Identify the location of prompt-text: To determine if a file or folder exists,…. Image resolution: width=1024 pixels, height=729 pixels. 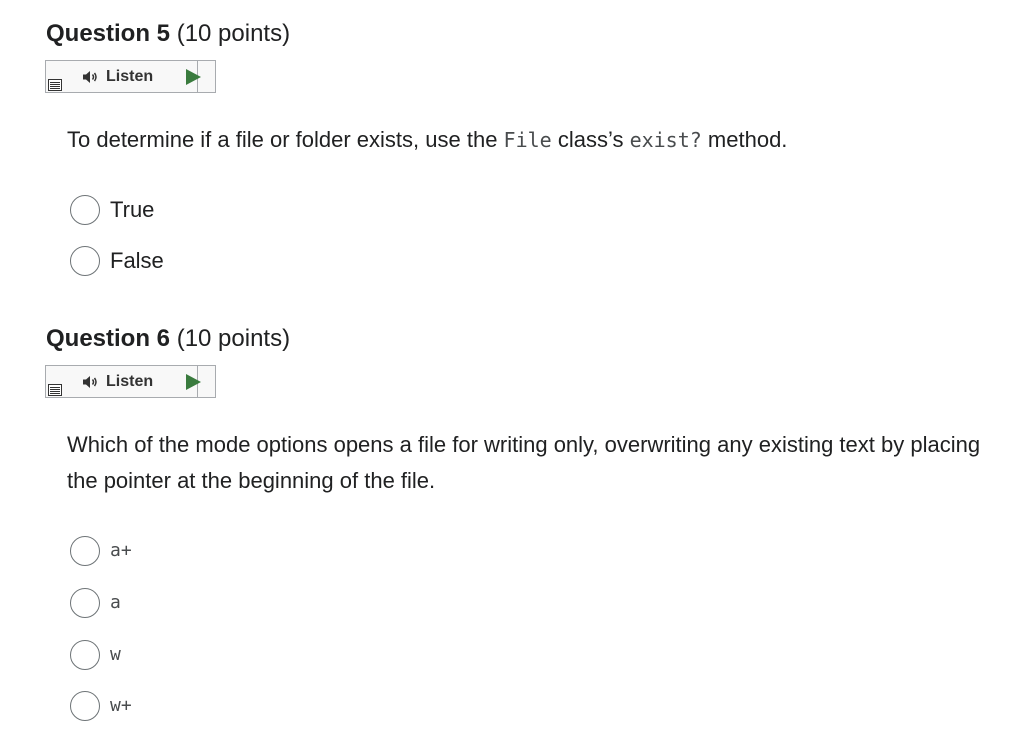
(285, 139).